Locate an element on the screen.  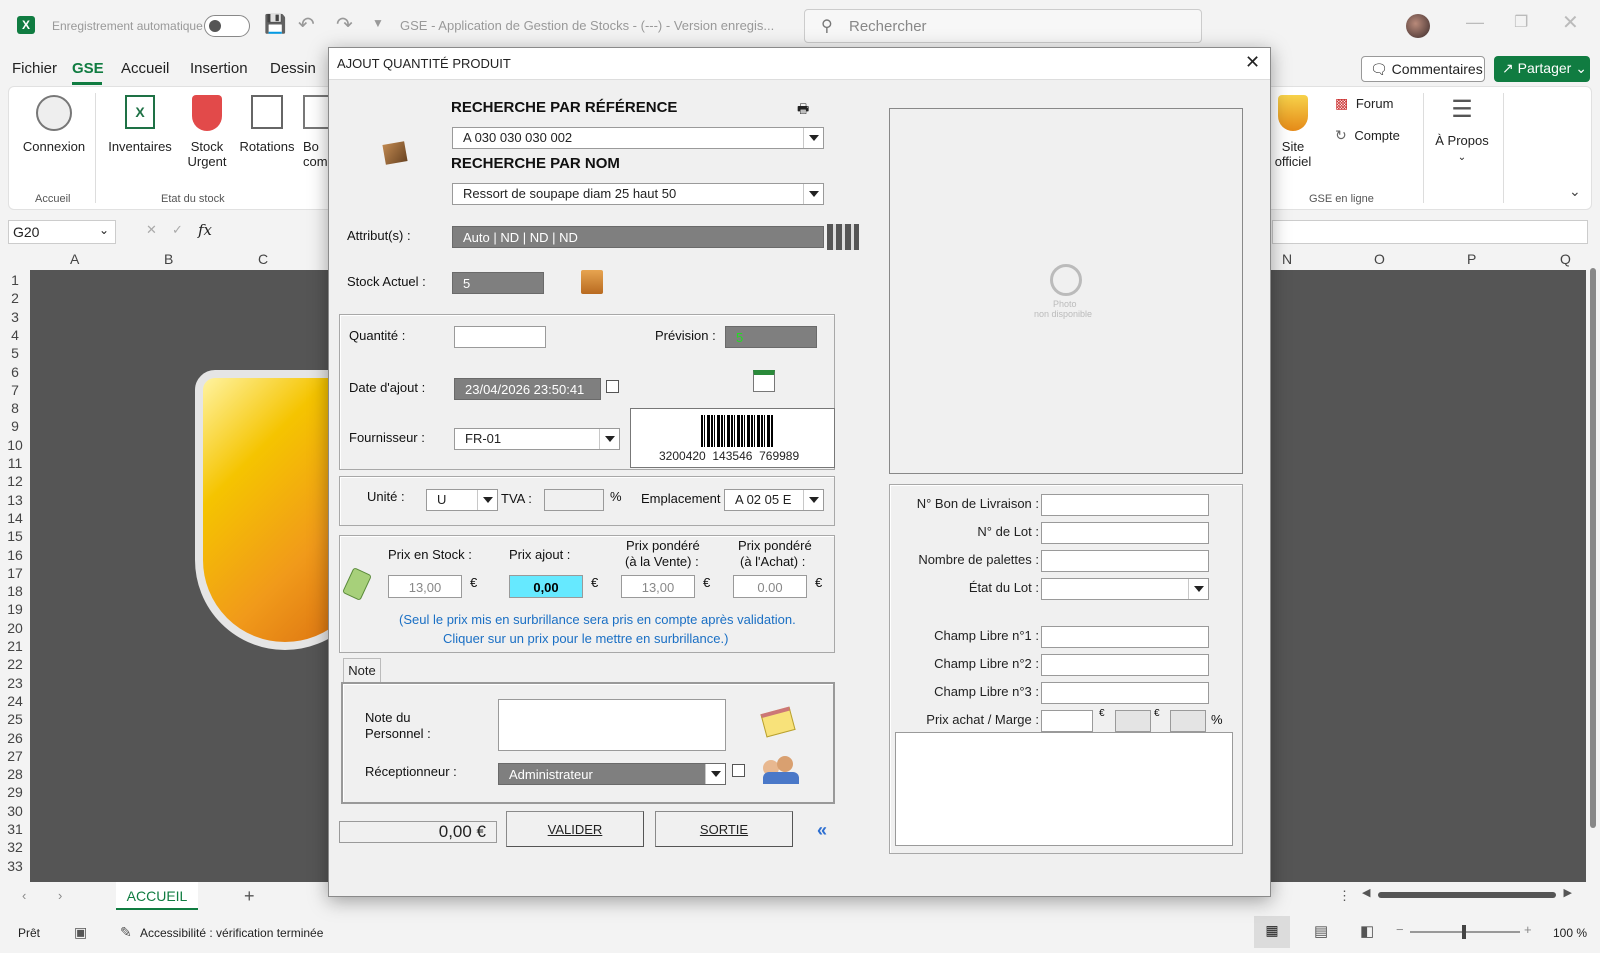
compte-button: ↻ Compte is located at coordinates (1375, 135).